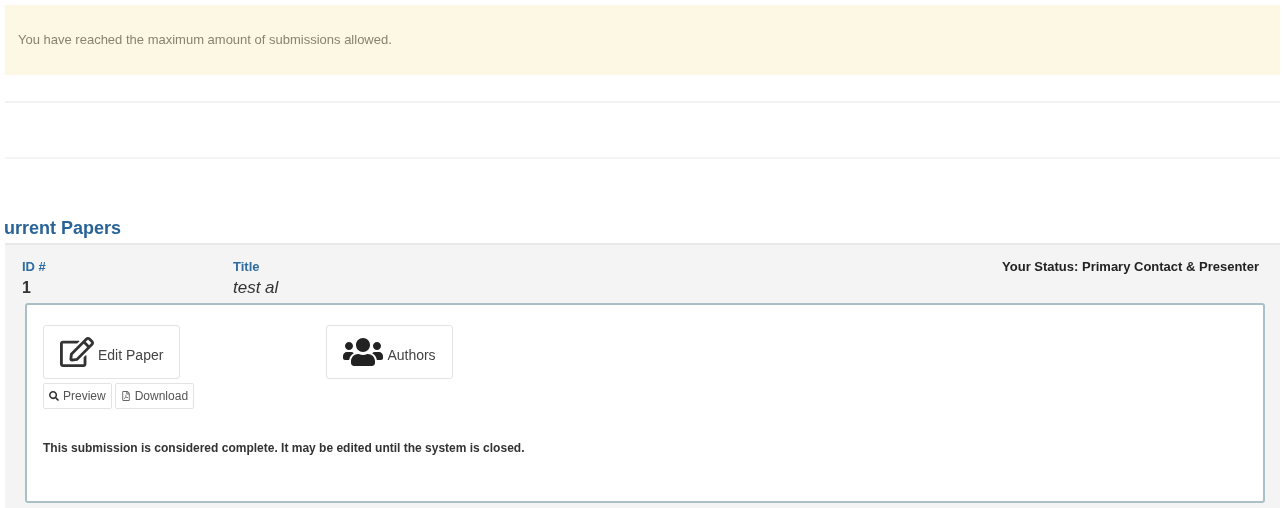 This screenshot has height=508, width=1286. I want to click on edit-paper-button: Edit Paper, so click(112, 352).